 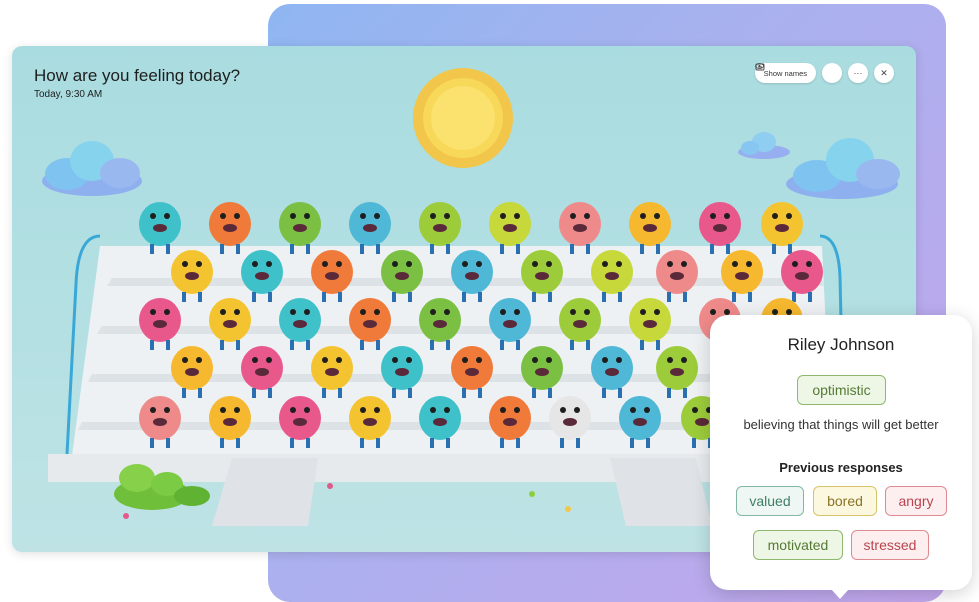 What do you see at coordinates (798, 545) in the screenshot?
I see `previous-response-tag: motivated` at bounding box center [798, 545].